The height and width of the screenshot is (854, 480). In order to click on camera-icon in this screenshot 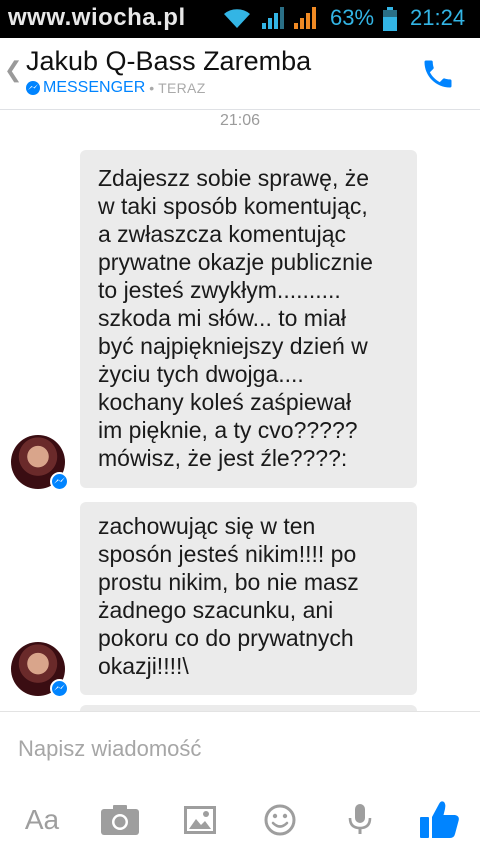, I will do `click(120, 820)`.